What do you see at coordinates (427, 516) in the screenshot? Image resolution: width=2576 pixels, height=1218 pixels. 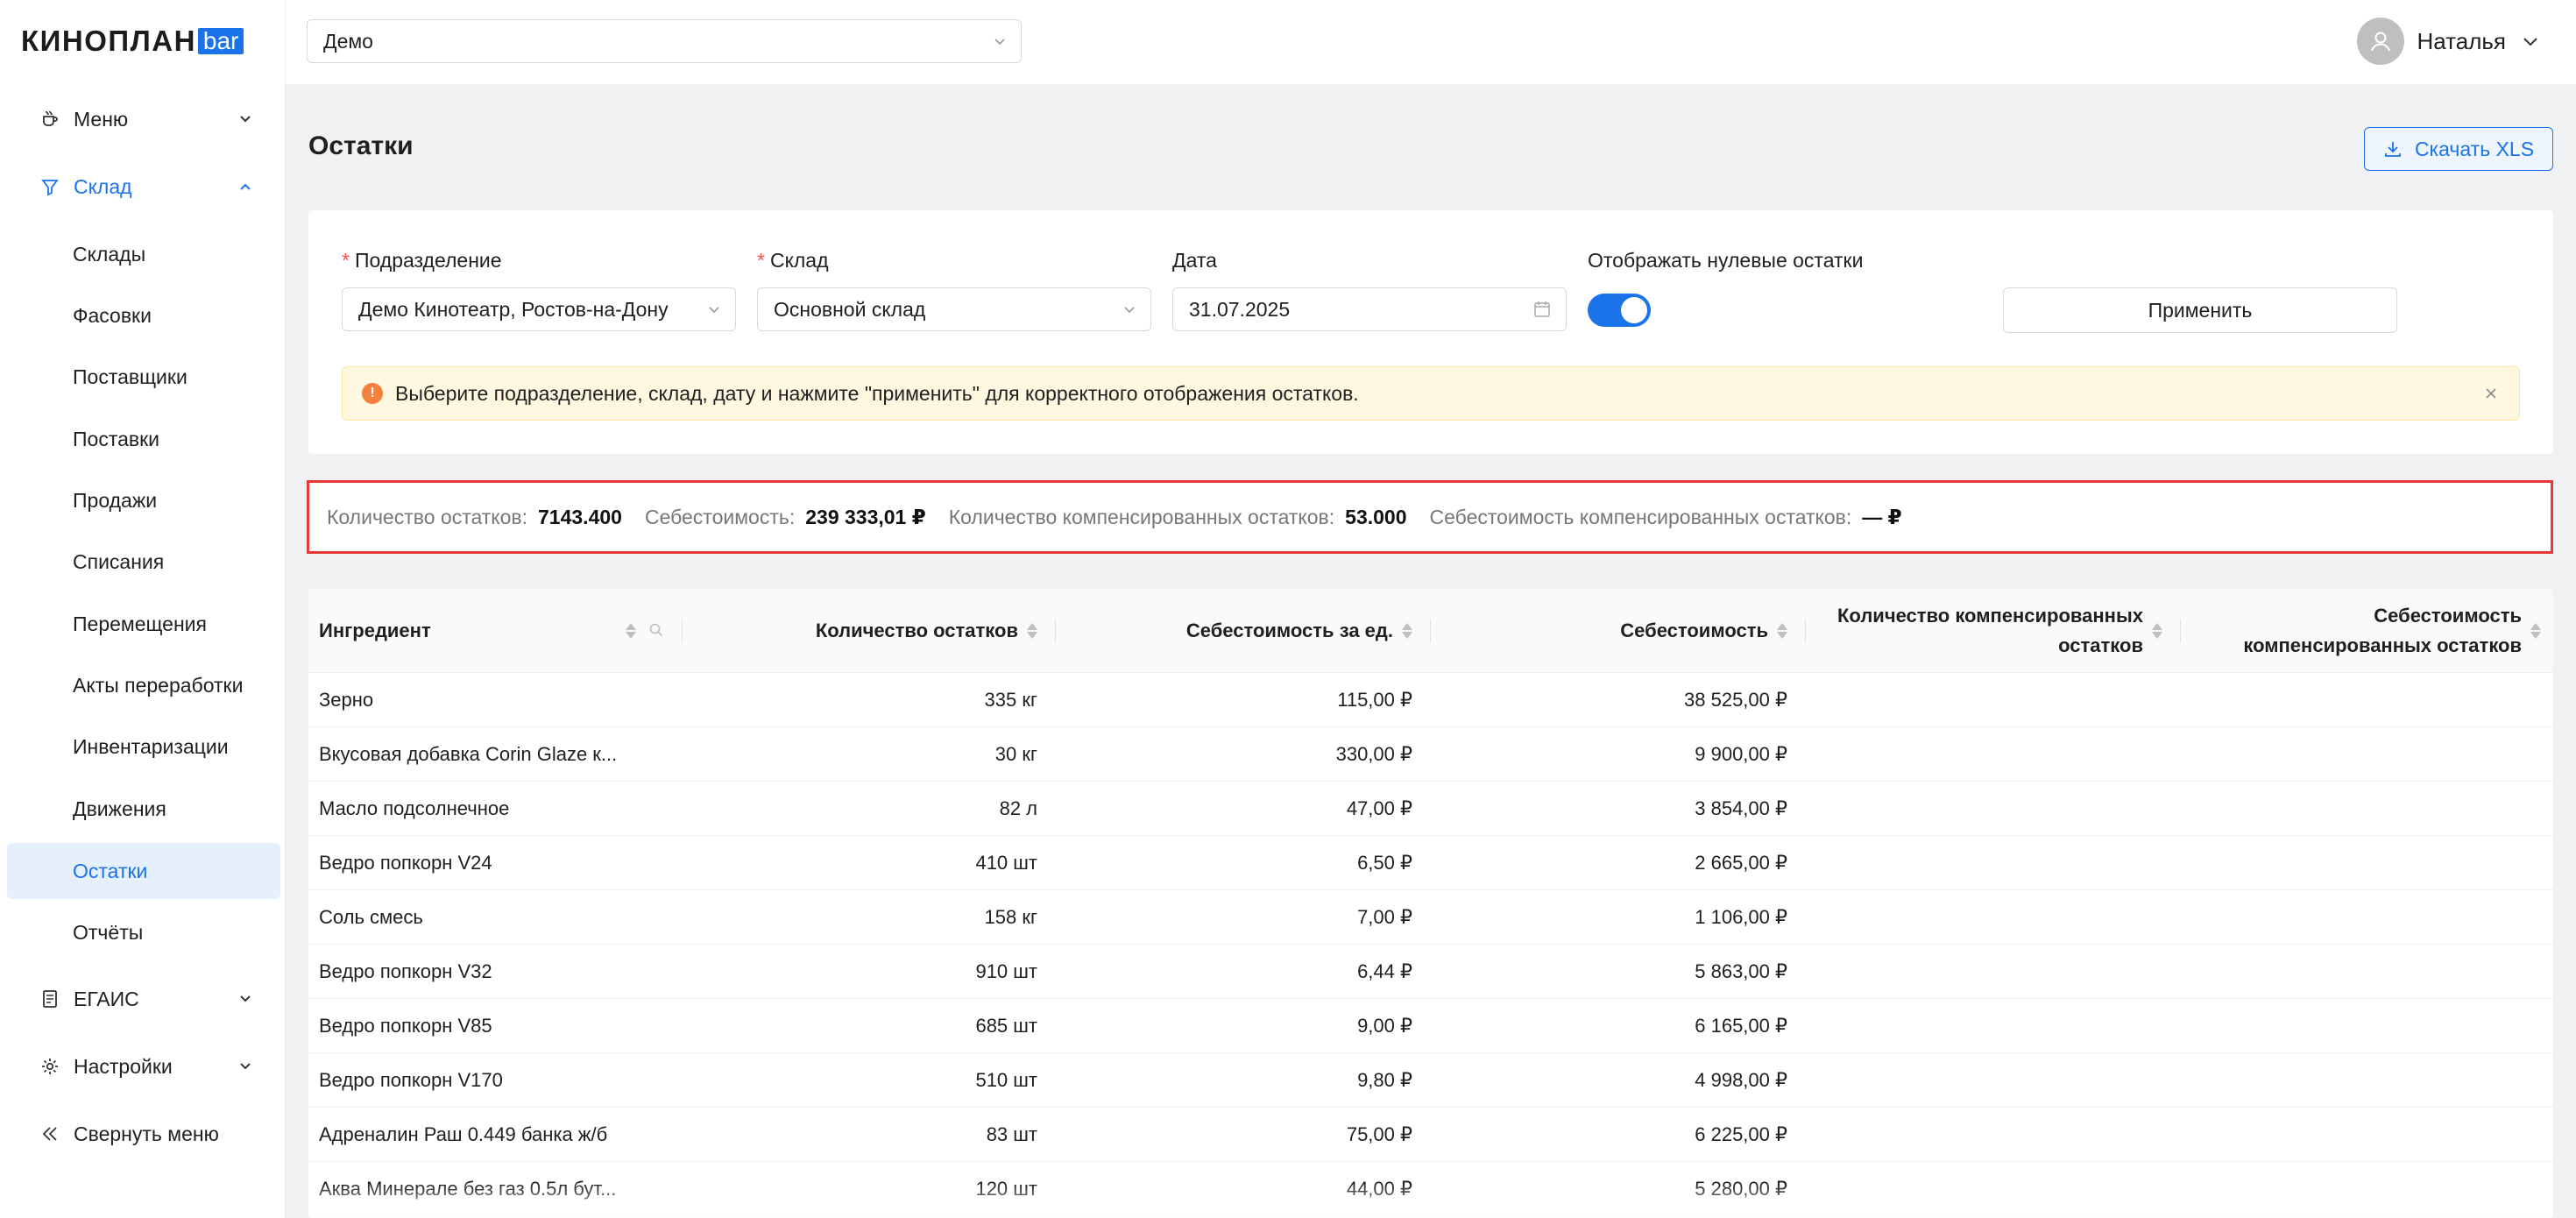 I see `summary-qty-label: Количество остатков:` at bounding box center [427, 516].